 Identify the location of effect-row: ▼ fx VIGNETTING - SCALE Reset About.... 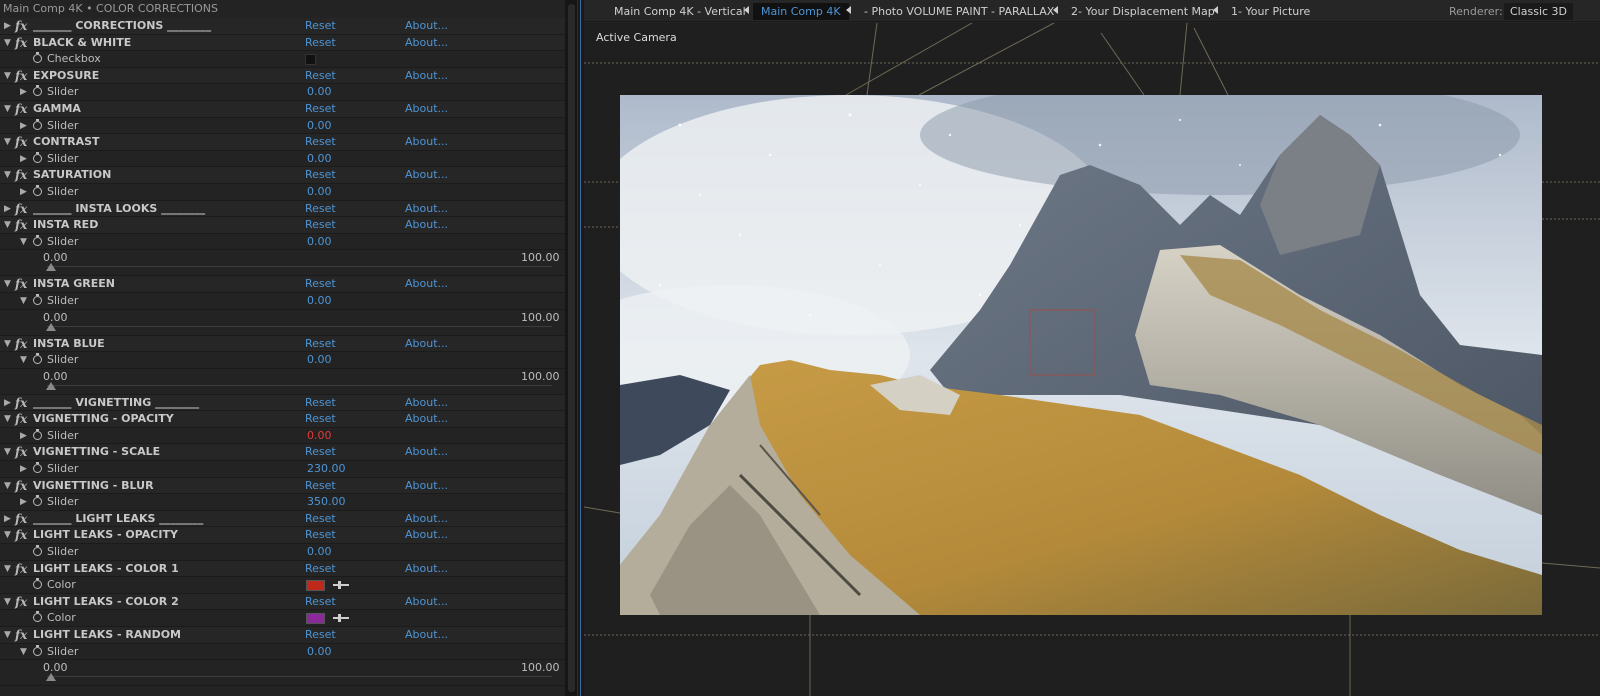
(282, 453).